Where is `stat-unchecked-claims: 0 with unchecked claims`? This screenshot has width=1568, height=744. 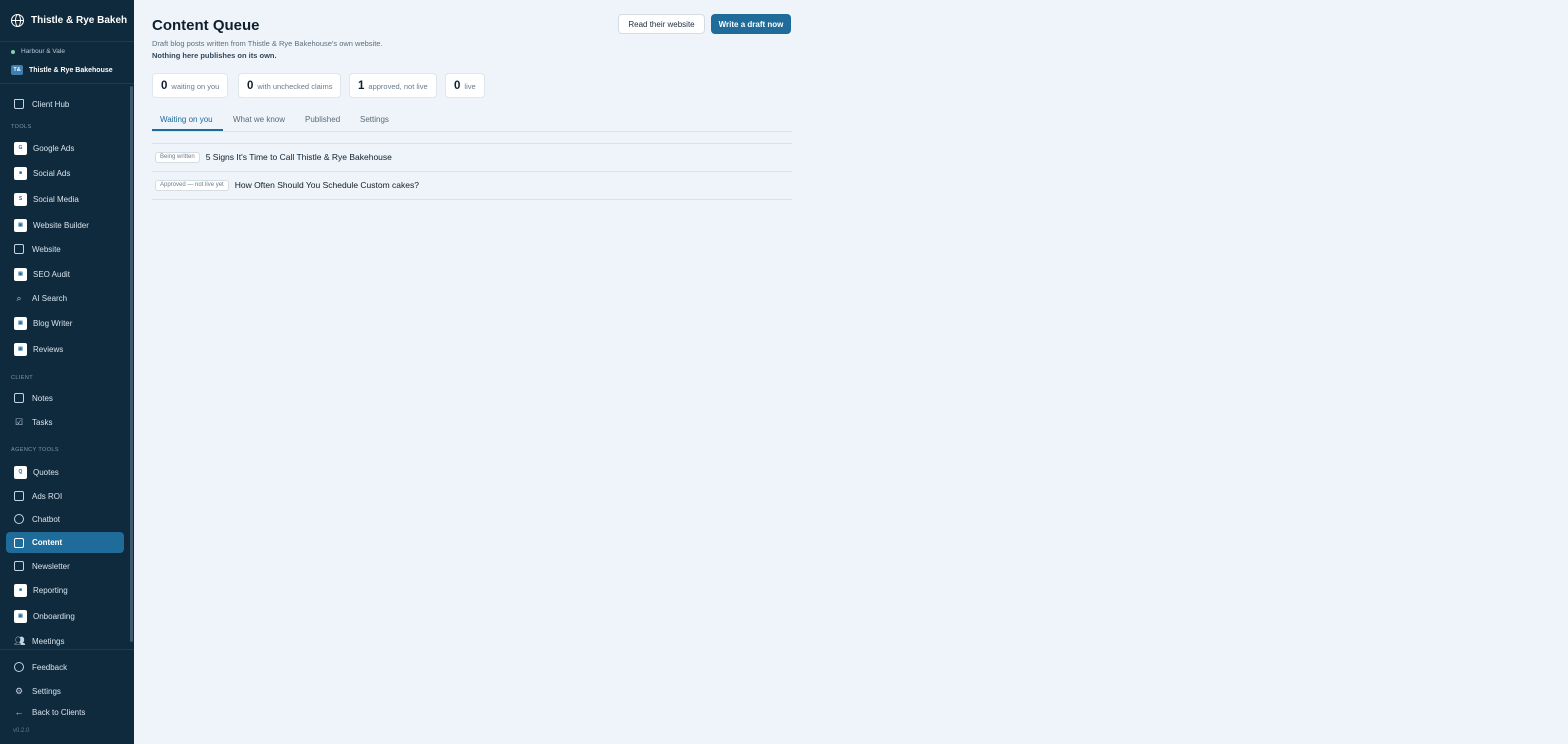 stat-unchecked-claims: 0 with unchecked claims is located at coordinates (290, 85).